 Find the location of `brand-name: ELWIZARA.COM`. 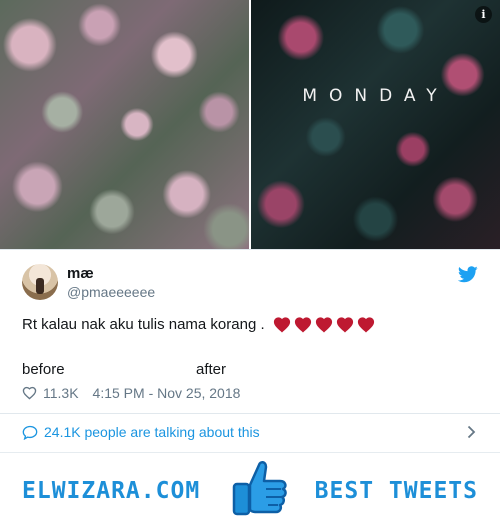

brand-name: ELWIZARA.COM is located at coordinates (111, 491).